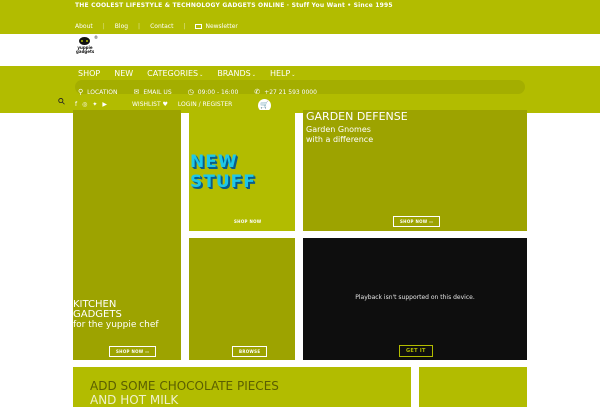 The width and height of the screenshot is (600, 407). Describe the element at coordinates (242, 299) in the screenshot. I see `browse-tile` at that location.